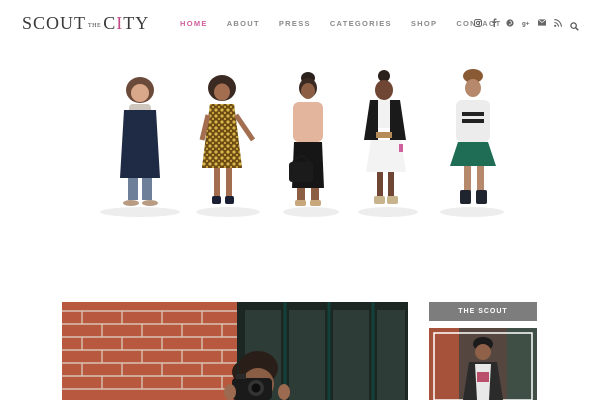 The height and width of the screenshot is (400, 600). What do you see at coordinates (126, 23) in the screenshot?
I see `logo-word-city: CITY` at bounding box center [126, 23].